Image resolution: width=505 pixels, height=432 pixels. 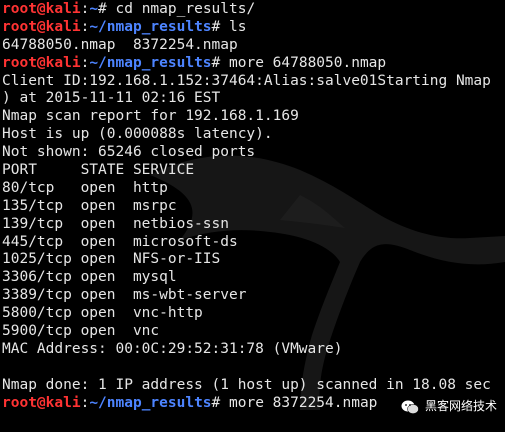 I want to click on output-line: 135/tcp open msrpc, so click(x=89, y=205).